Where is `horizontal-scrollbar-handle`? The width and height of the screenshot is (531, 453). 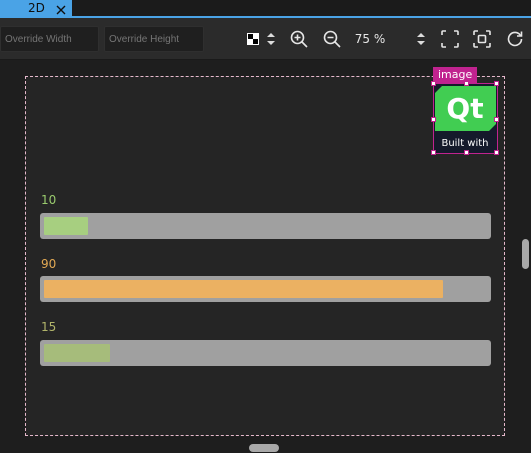
horizontal-scrollbar-handle is located at coordinates (264, 448).